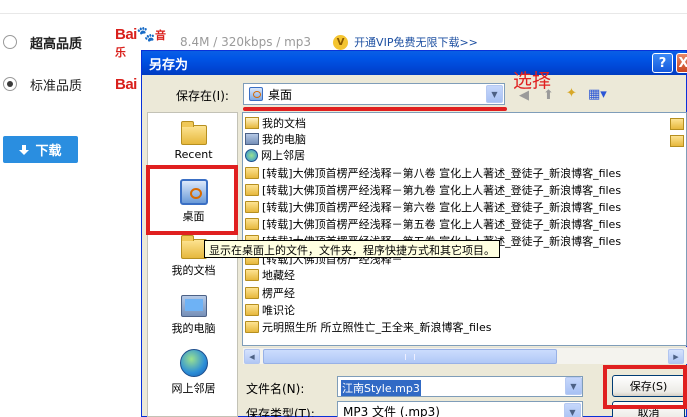 The height and width of the screenshot is (417, 687). What do you see at coordinates (56, 86) in the screenshot?
I see `quality-label-standard: 标准品质` at bounding box center [56, 86].